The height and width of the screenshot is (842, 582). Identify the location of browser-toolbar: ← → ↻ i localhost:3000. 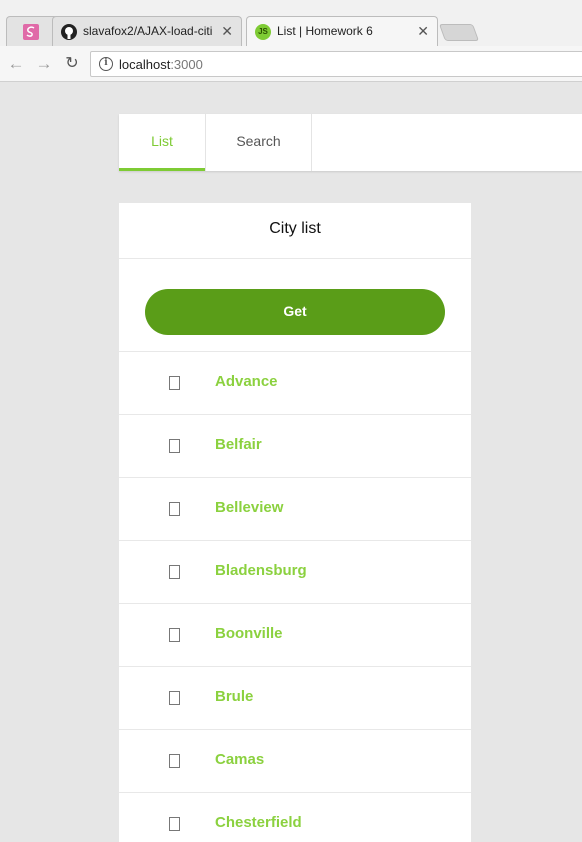
(291, 64).